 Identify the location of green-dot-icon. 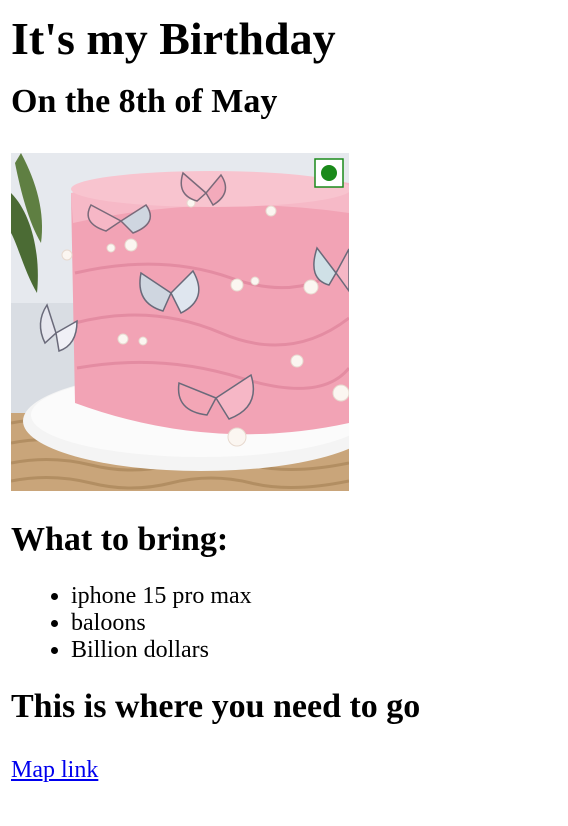
(329, 173).